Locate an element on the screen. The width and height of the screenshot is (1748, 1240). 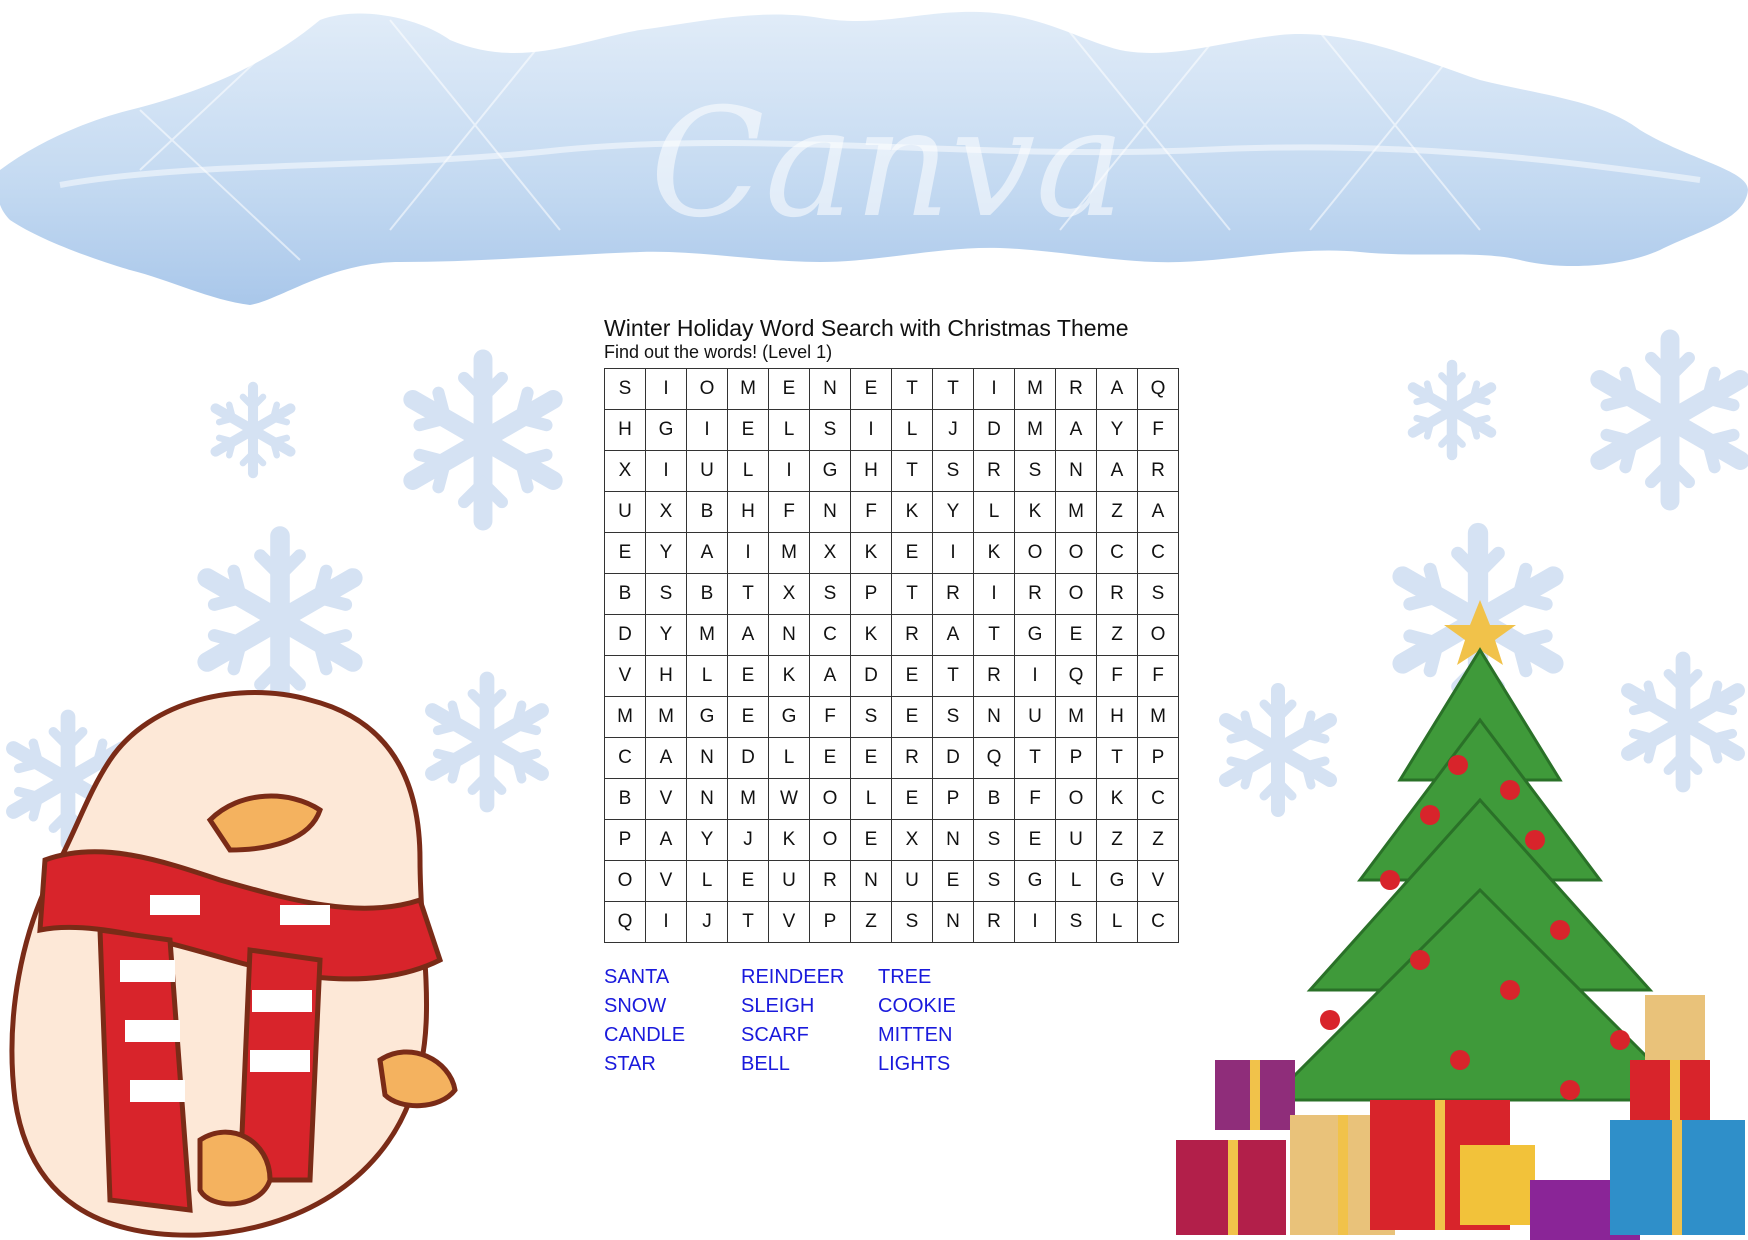
word-list-item: COOKIE is located at coordinates (917, 1006).